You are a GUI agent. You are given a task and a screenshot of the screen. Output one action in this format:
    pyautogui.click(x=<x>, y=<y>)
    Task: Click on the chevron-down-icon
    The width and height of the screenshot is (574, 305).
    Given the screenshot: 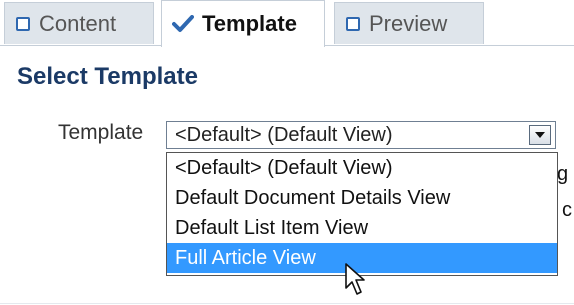 What is the action you would take?
    pyautogui.click(x=540, y=135)
    